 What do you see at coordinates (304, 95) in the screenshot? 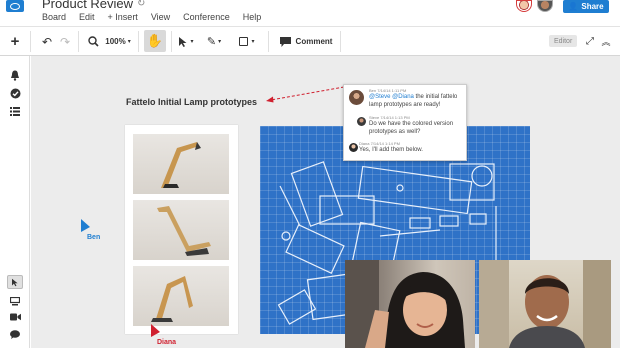
I see `annotation-arrow` at bounding box center [304, 95].